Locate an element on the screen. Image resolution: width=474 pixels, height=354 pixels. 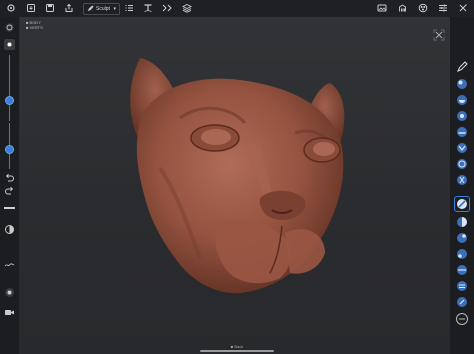
brush-layer-icon is located at coordinates (462, 286).